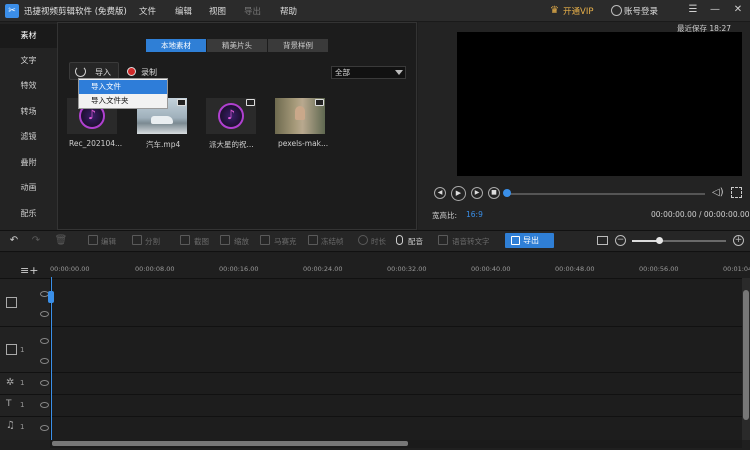  Describe the element at coordinates (371, 349) in the screenshot. I see `overlay-track` at that location.